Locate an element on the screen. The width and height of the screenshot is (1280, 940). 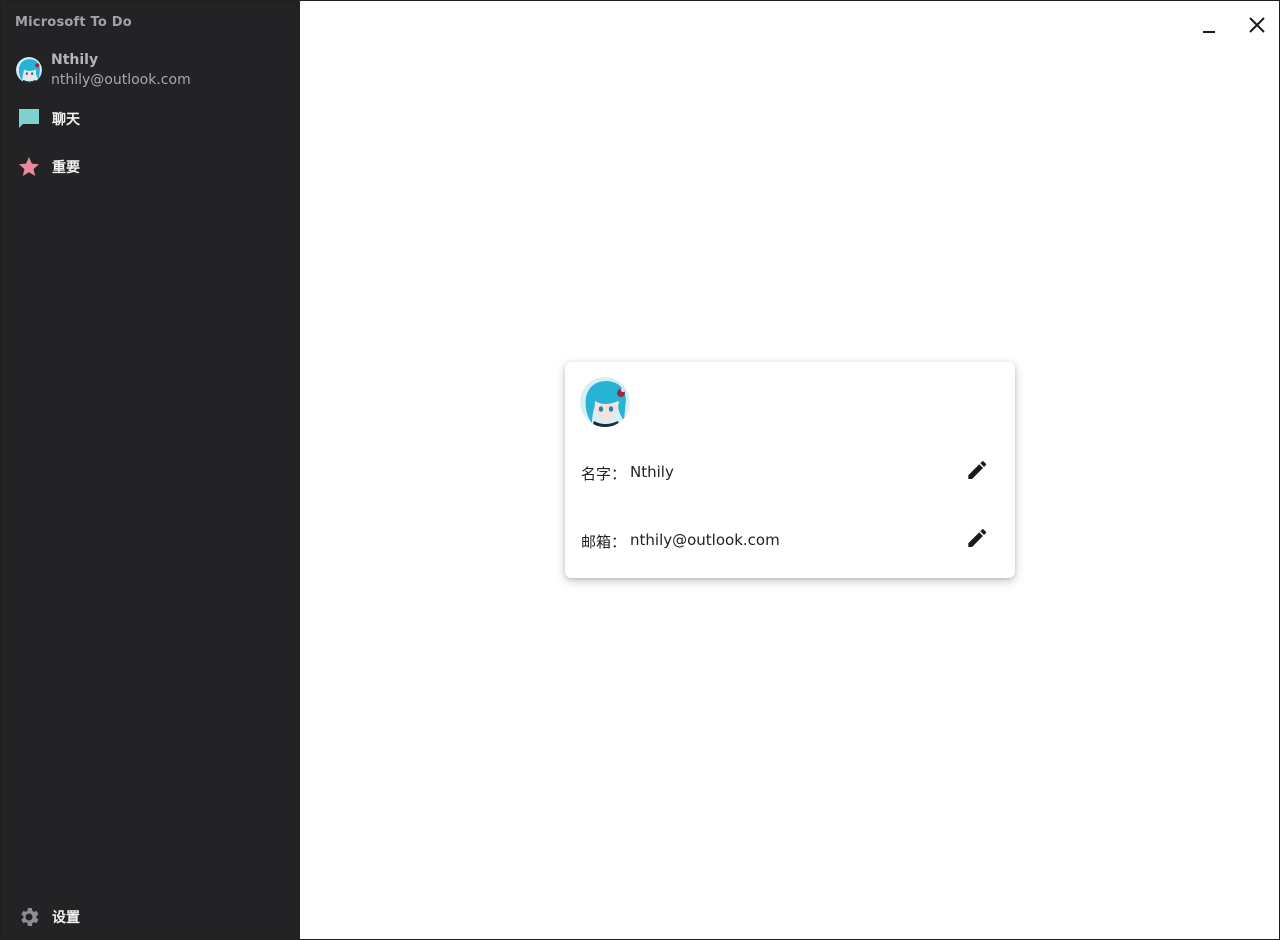
close-button is located at coordinates (1257, 25).